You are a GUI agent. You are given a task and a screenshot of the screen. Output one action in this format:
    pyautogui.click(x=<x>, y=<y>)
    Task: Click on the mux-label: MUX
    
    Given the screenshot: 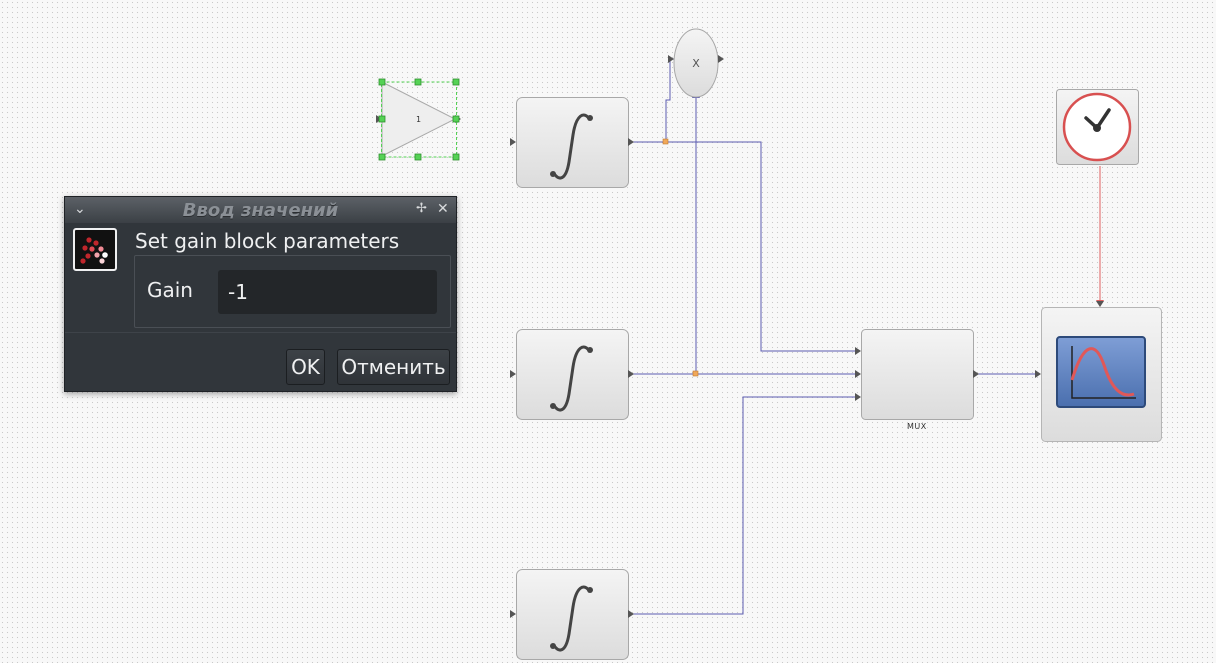 What is the action you would take?
    pyautogui.click(x=917, y=426)
    